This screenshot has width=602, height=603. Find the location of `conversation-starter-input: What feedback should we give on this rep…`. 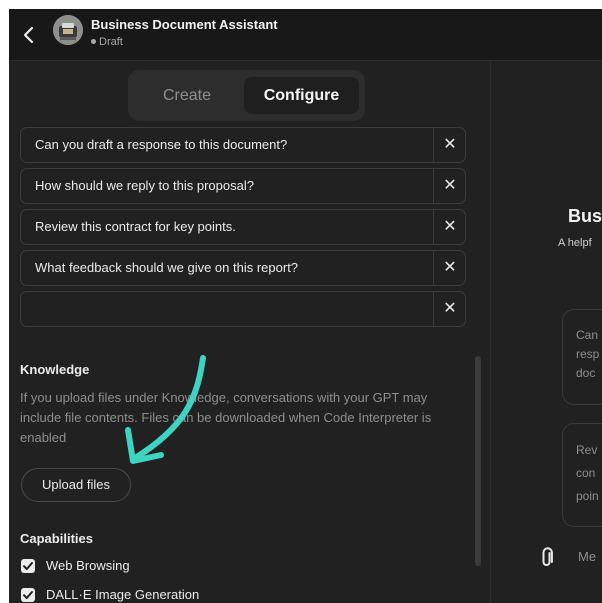

conversation-starter-input: What feedback should we give on this rep… is located at coordinates (230, 268).